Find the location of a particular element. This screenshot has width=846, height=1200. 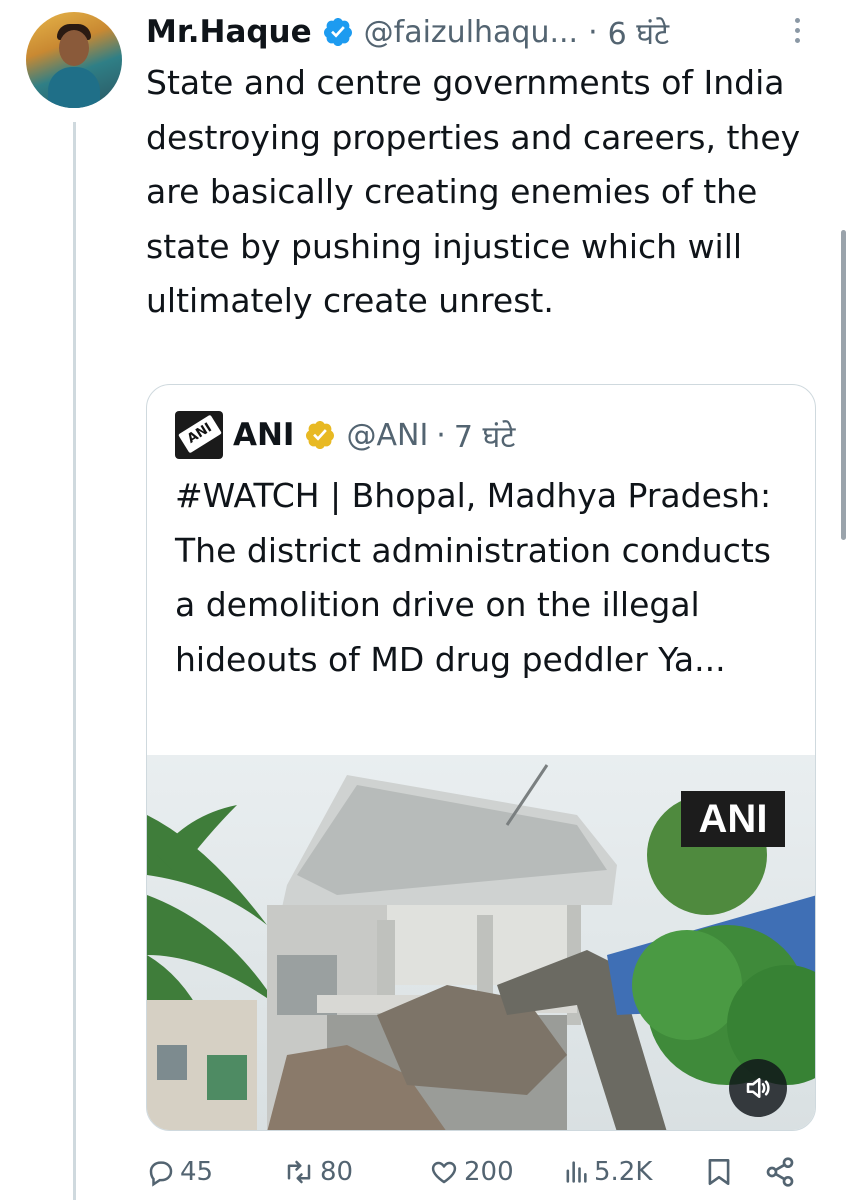

quoted-header: ANI ANI @ANI · 7 घंटे is located at coordinates (345, 435).